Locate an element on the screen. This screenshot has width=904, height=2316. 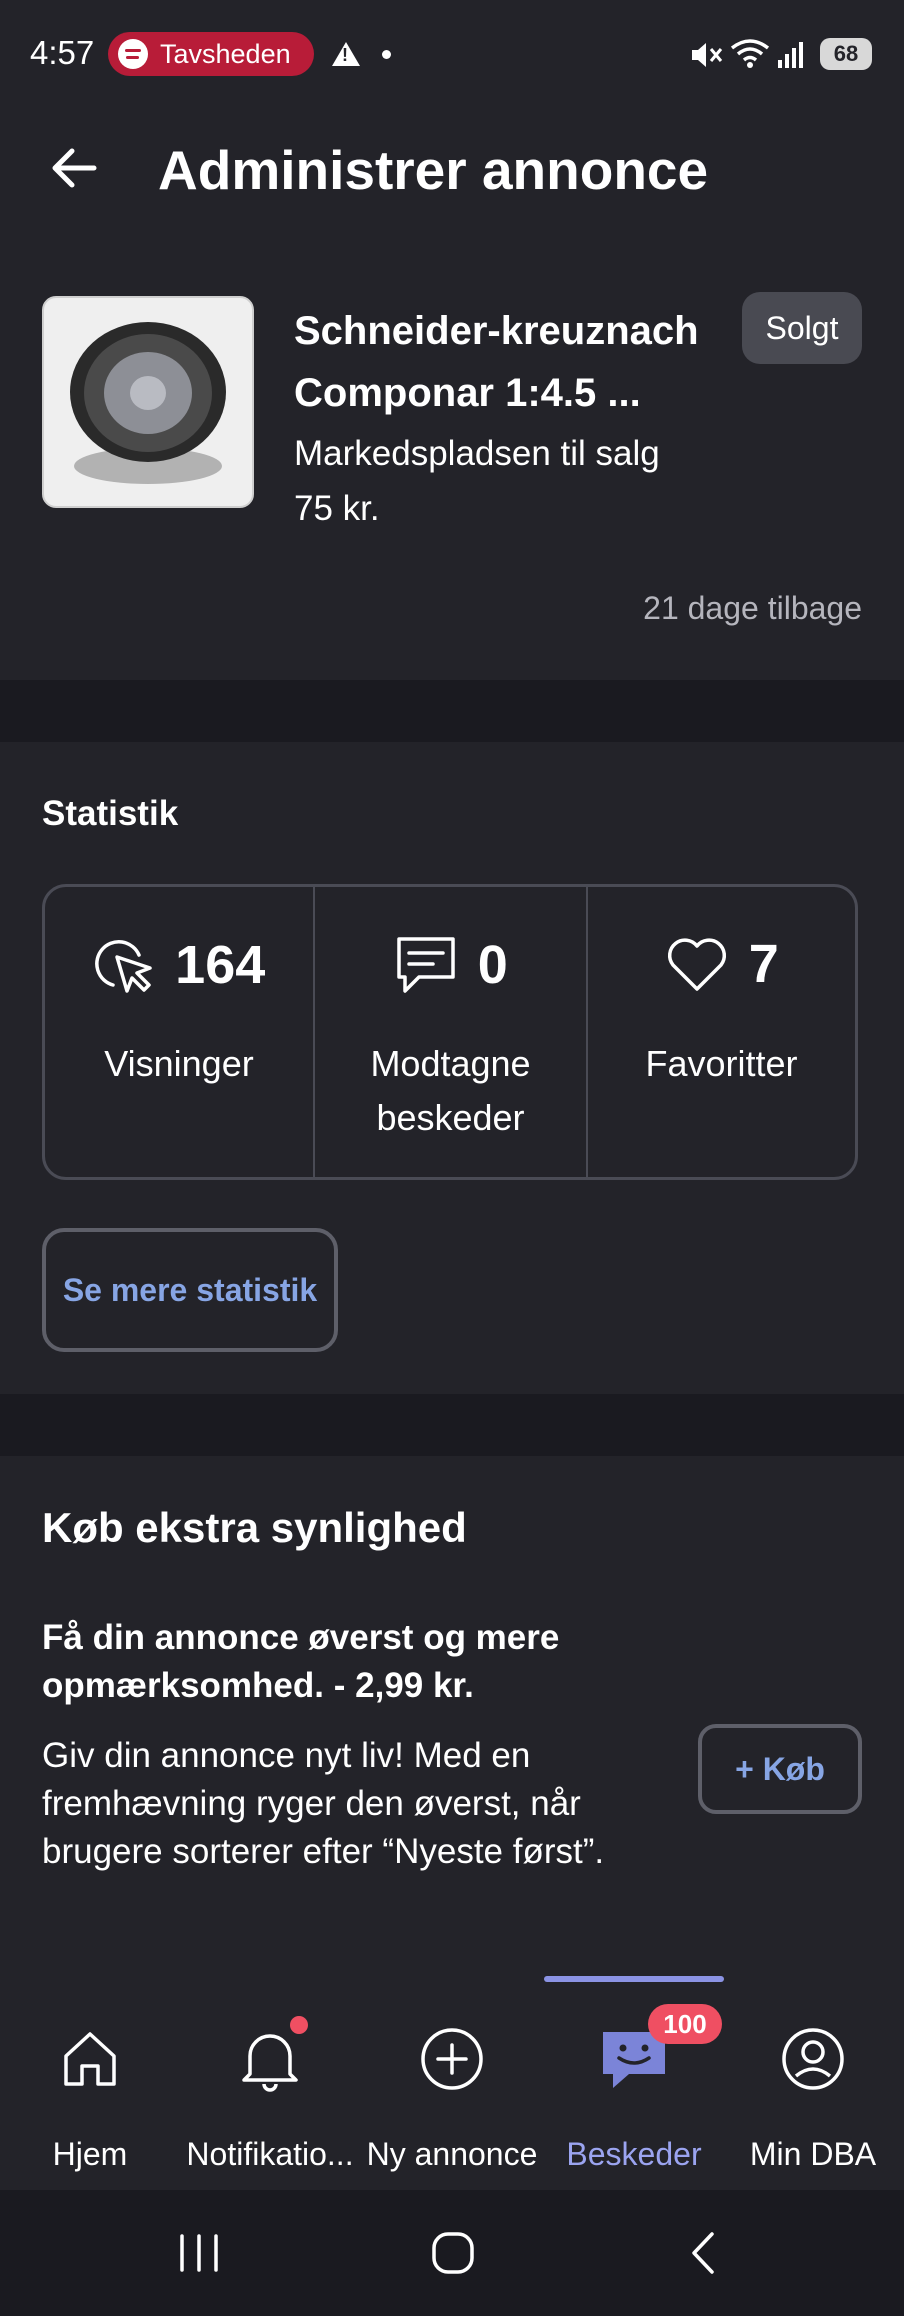
spotify-now-playing-pill: Tavsheden is located at coordinates (211, 54).